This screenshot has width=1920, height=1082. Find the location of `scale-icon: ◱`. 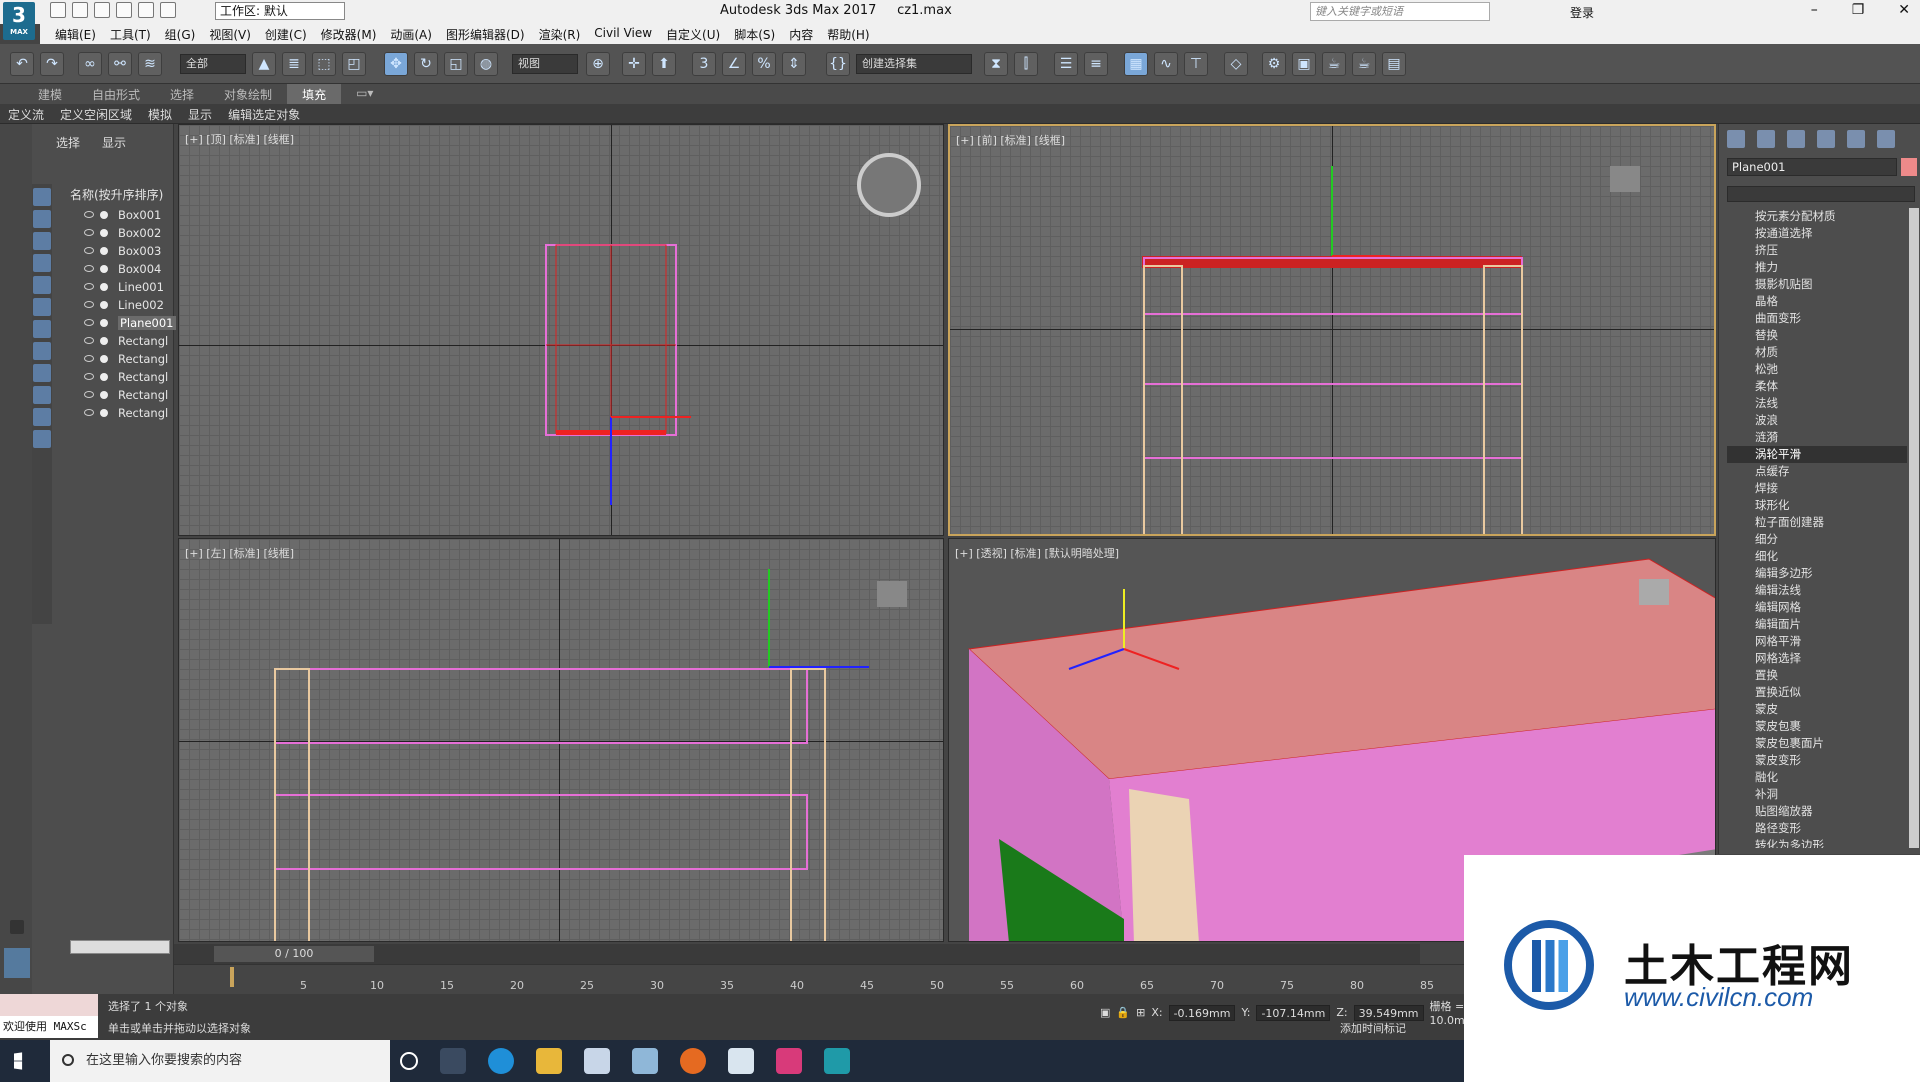

scale-icon: ◱ is located at coordinates (456, 64).